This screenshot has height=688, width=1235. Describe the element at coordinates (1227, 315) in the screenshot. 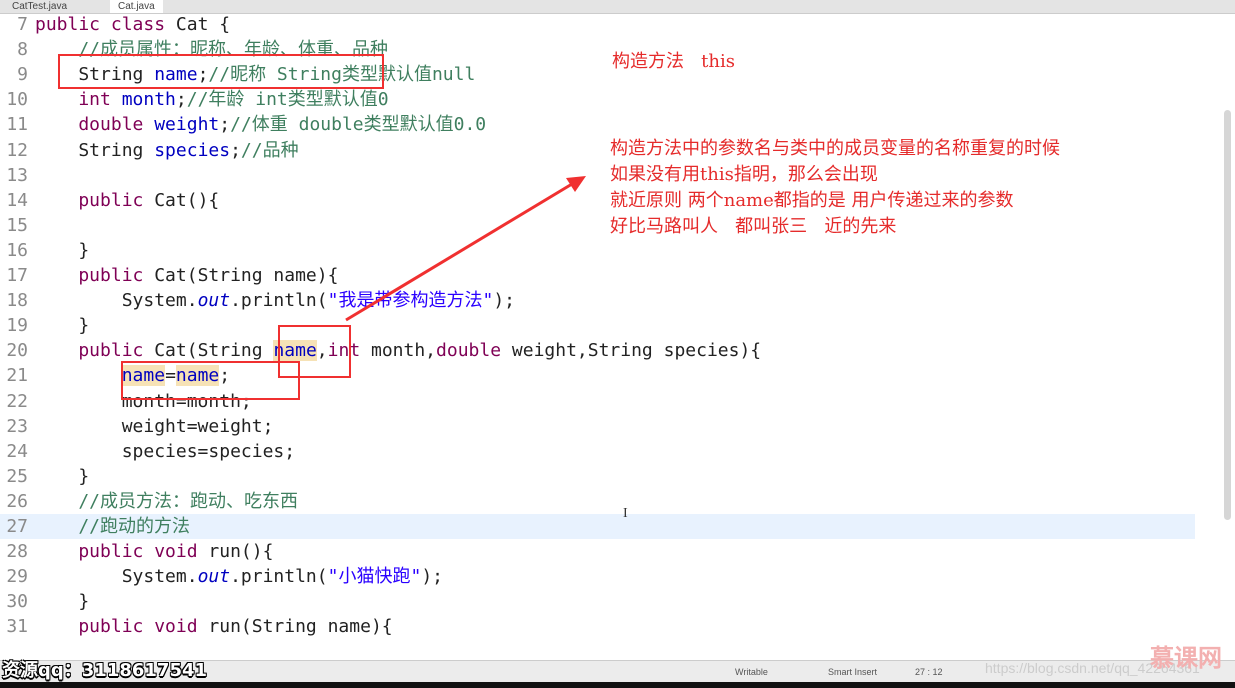

I see `vertical-scrollbar` at that location.